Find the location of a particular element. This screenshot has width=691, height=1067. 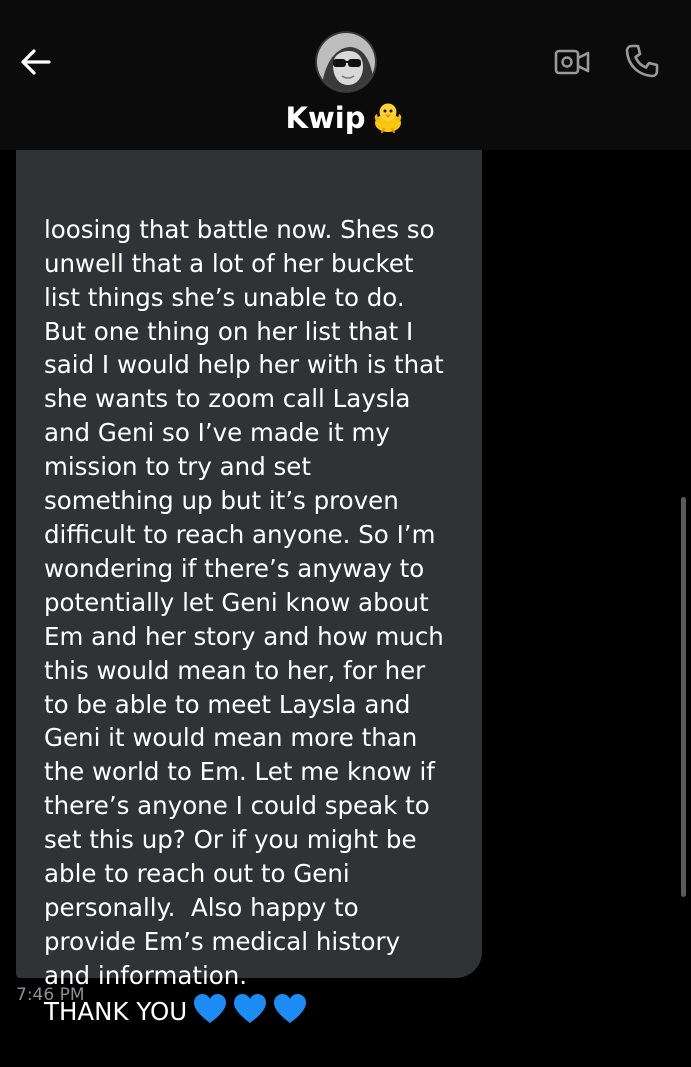

message-line-text: wondering if there’s anyway to is located at coordinates (234, 568).